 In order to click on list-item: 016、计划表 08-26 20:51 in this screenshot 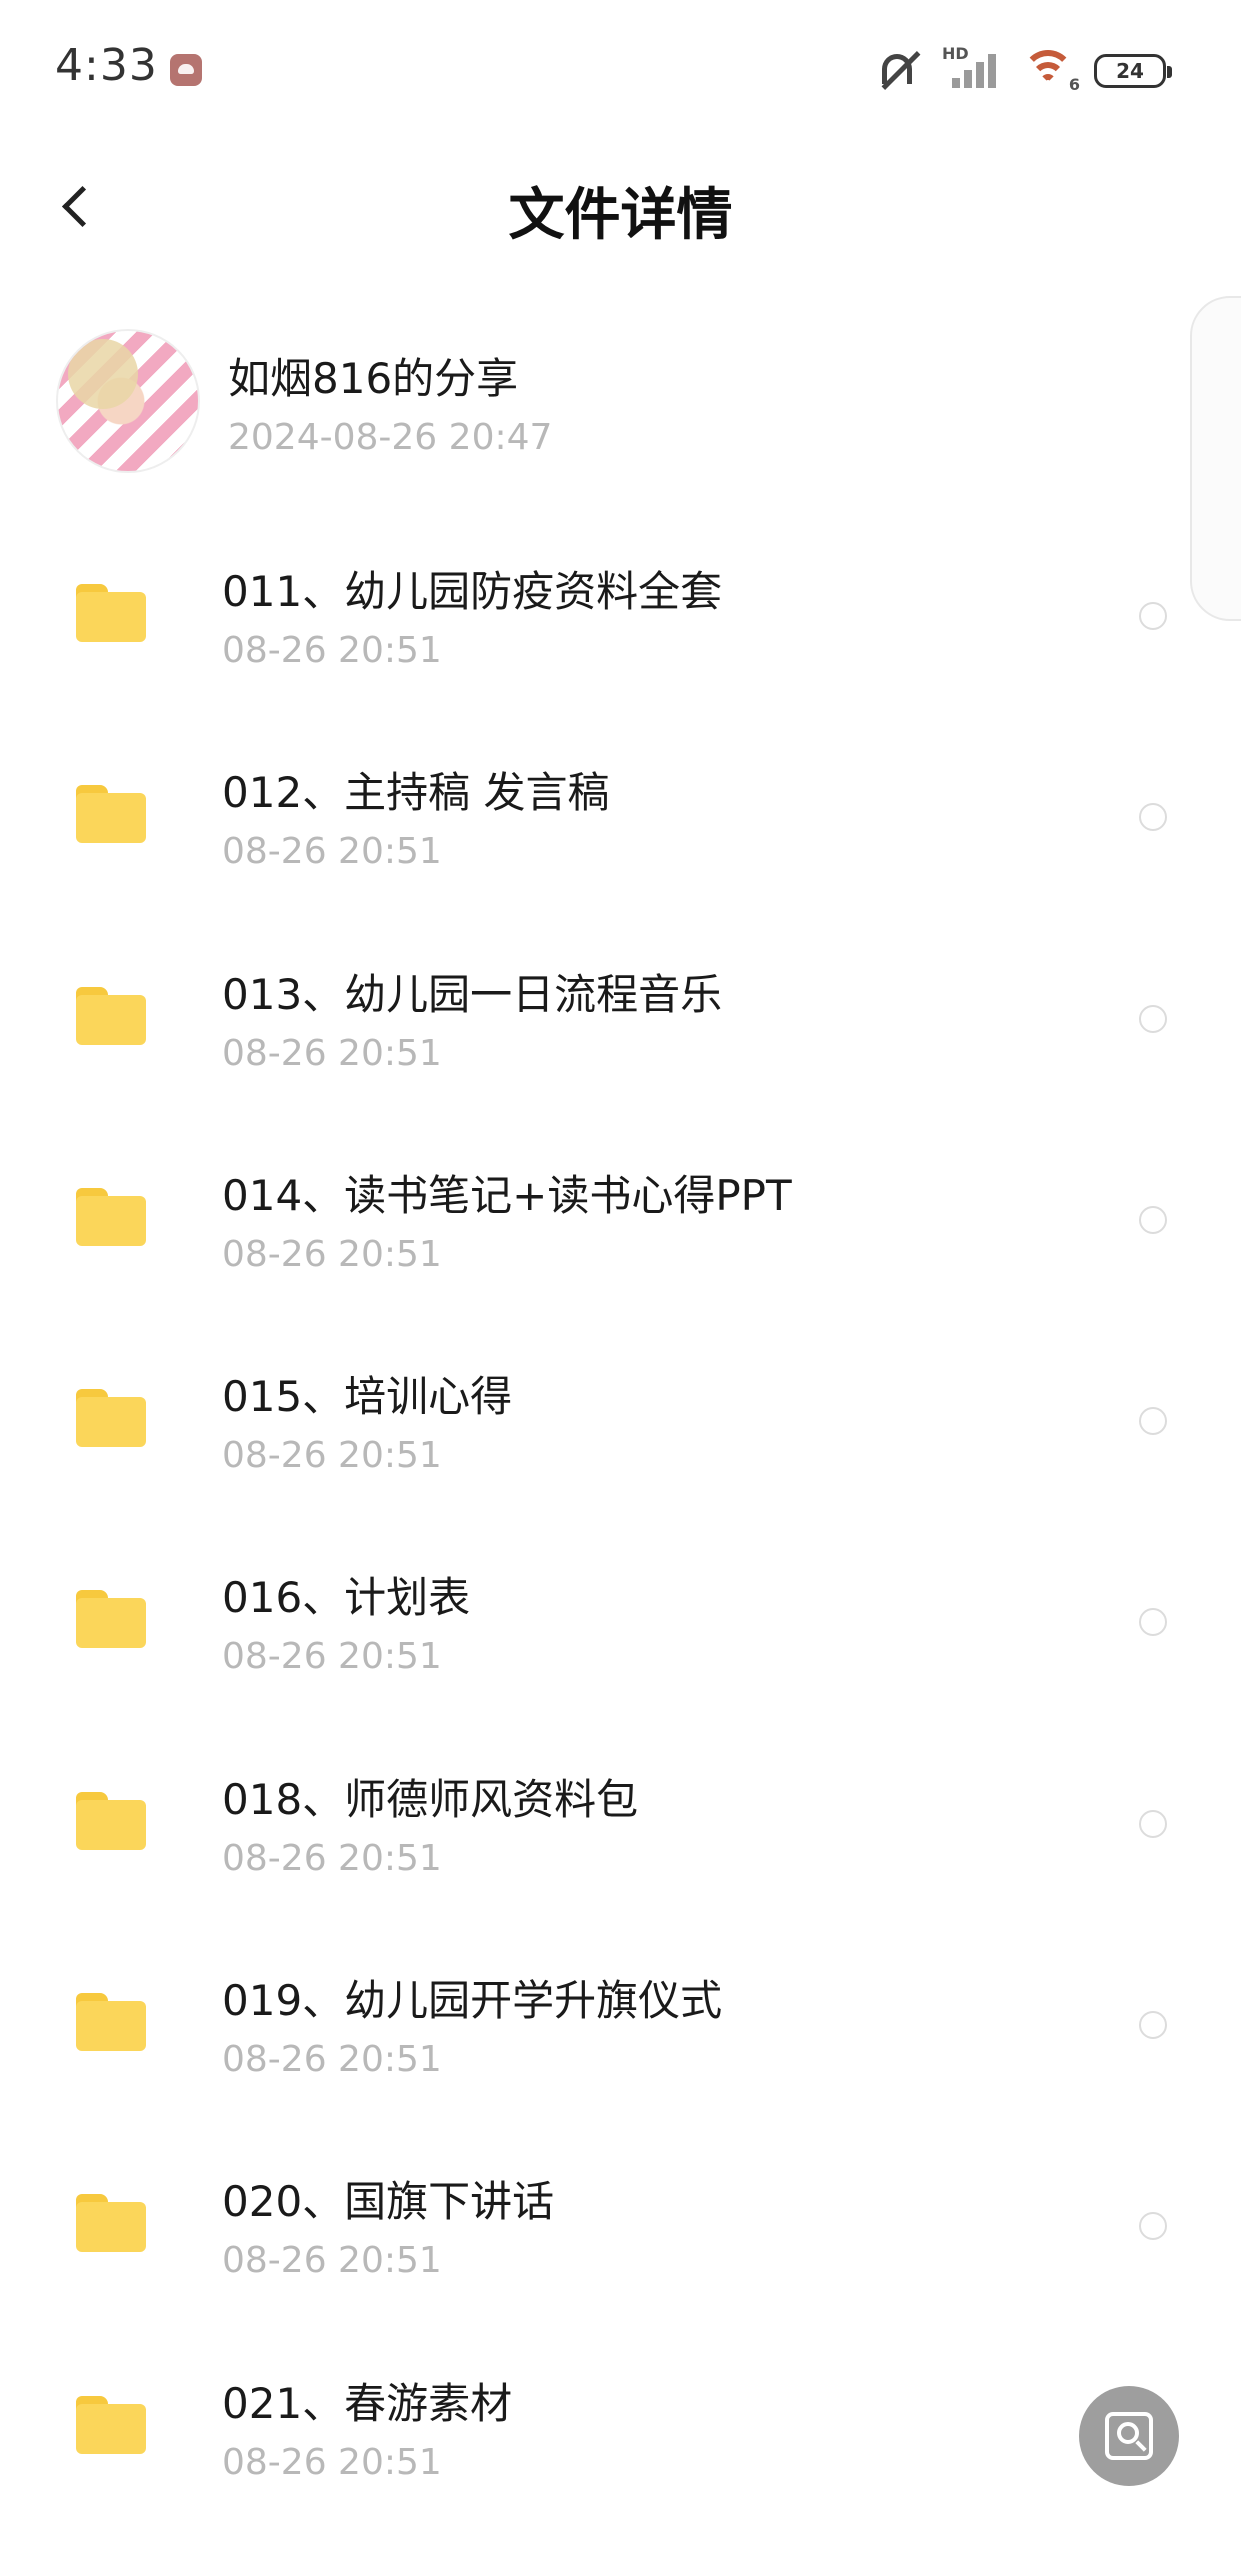, I will do `click(620, 1636)`.